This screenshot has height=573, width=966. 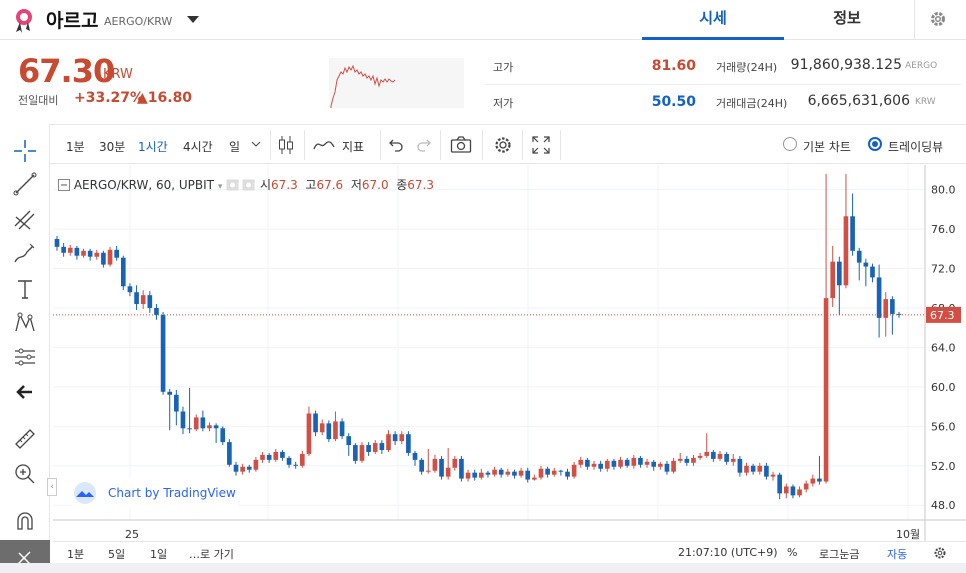 What do you see at coordinates (940, 20) in the screenshot?
I see `settings-button` at bounding box center [940, 20].